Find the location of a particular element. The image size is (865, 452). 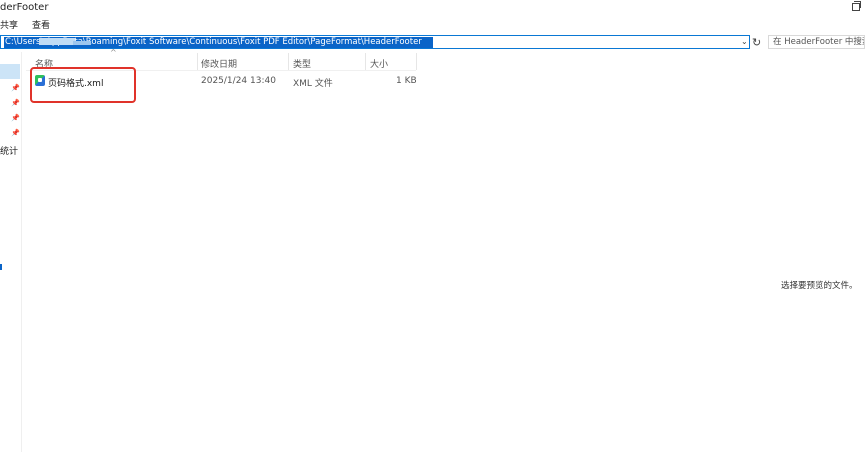

column-header-modified: 修改日期 is located at coordinates (219, 63).